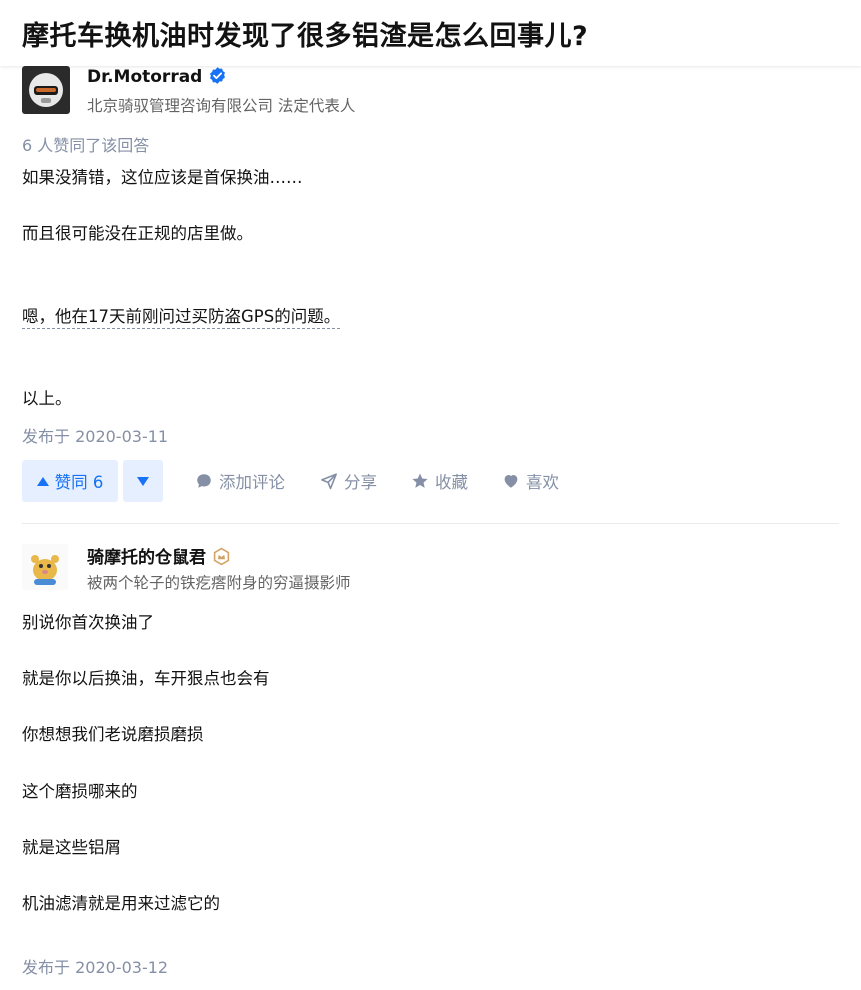 This screenshot has height=990, width=861. I want to click on question-title: 摩托车换机油时发现了很多铝渣是怎么回事儿?, so click(305, 33).